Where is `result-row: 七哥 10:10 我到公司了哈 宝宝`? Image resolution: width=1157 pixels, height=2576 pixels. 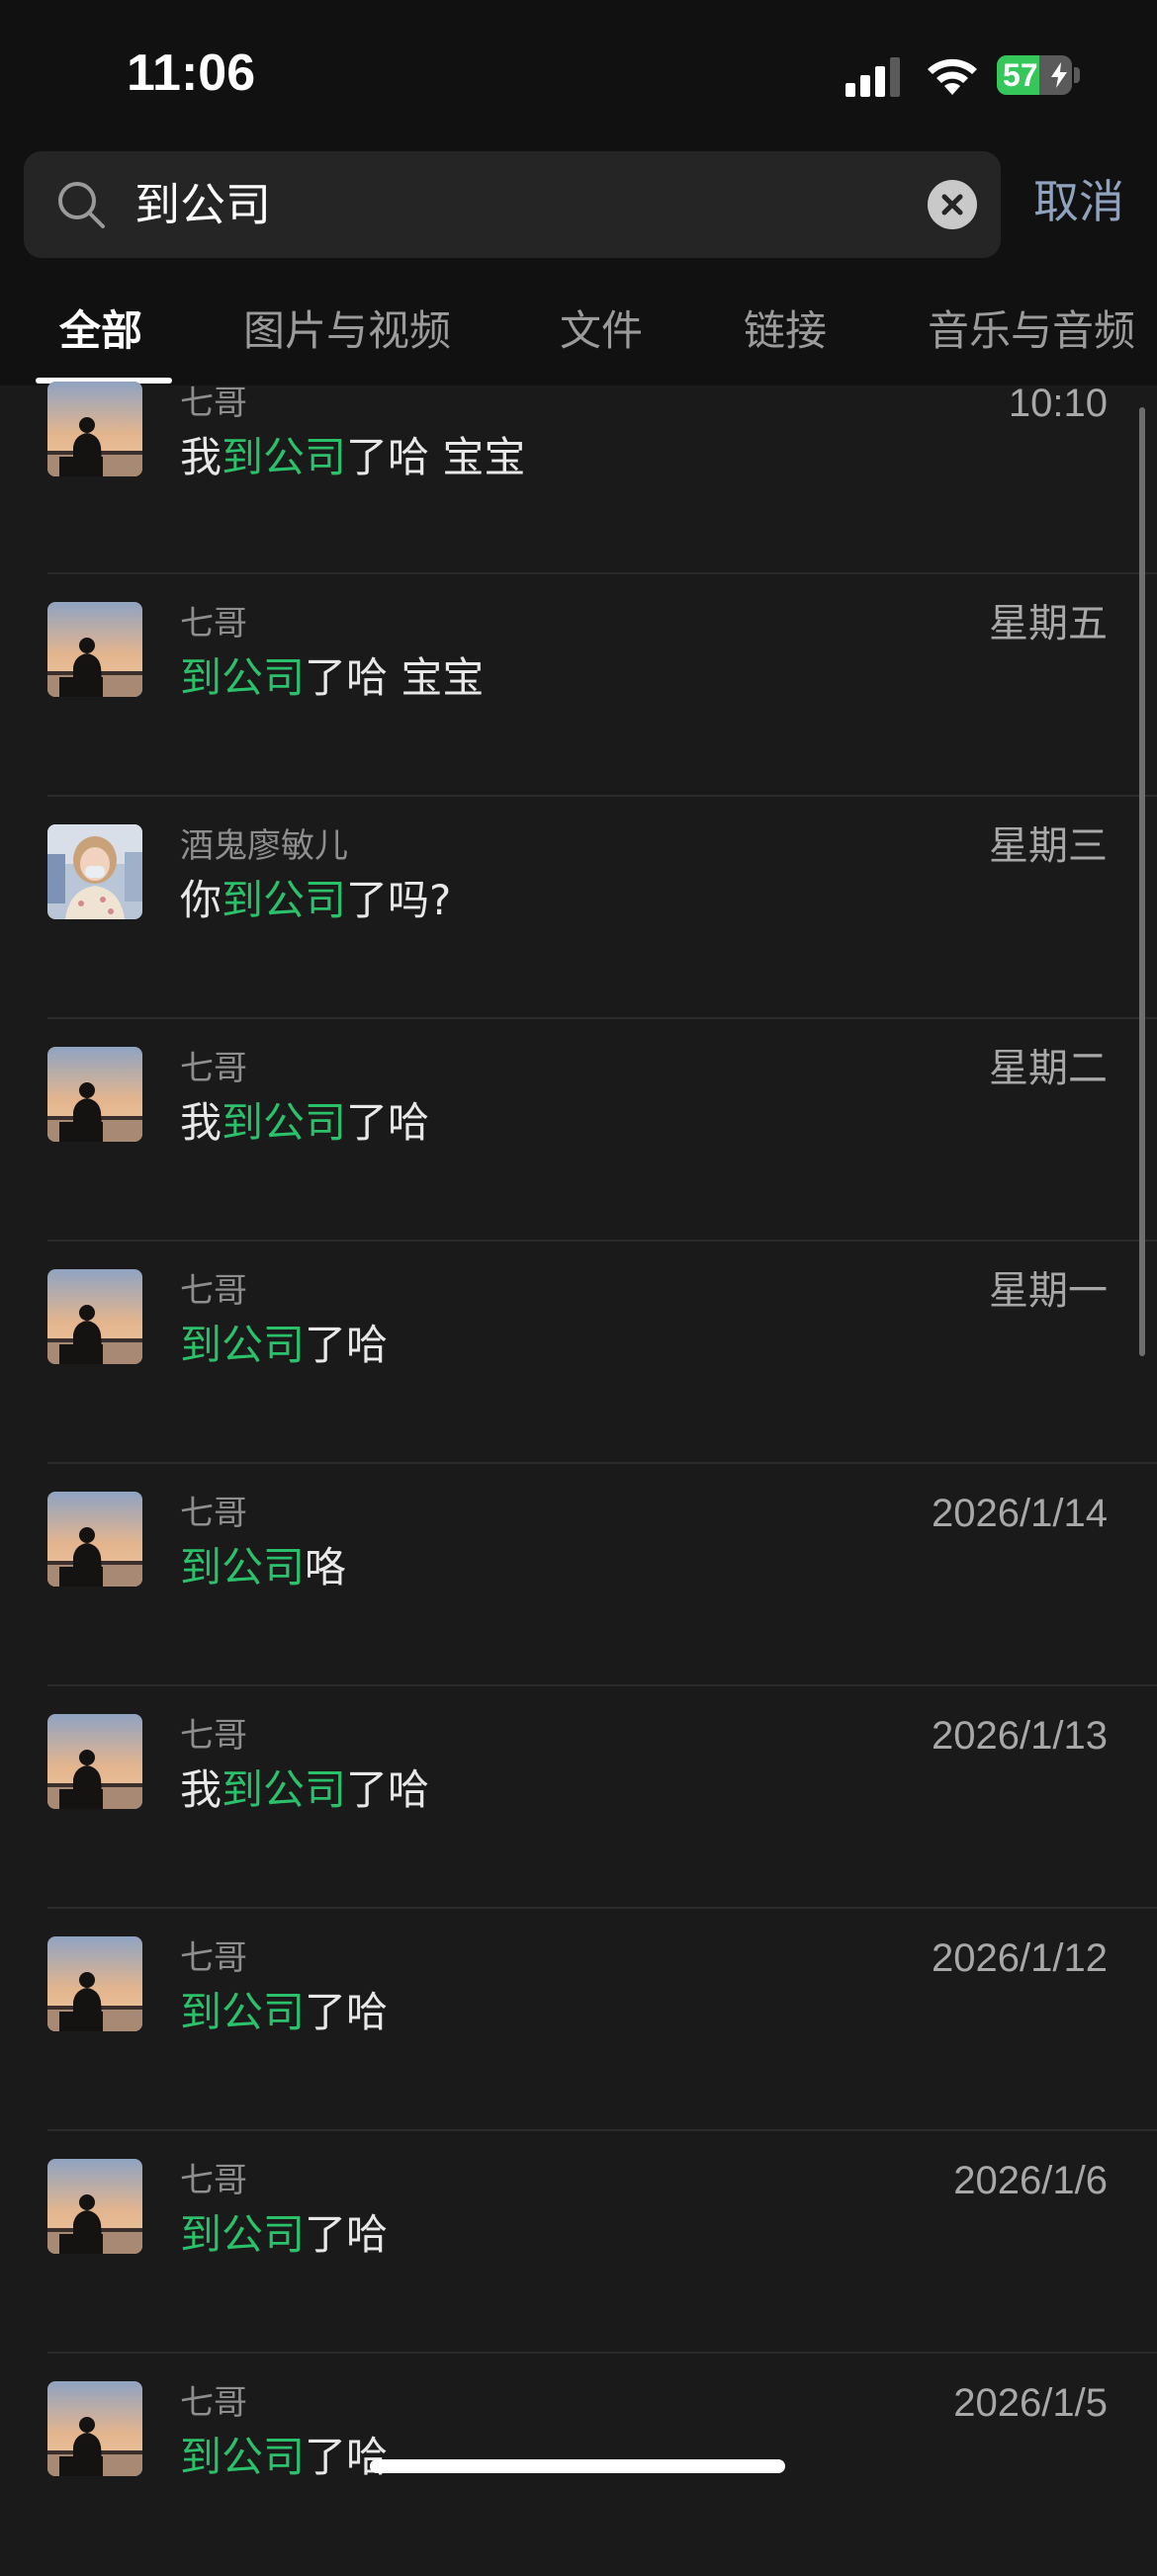
result-row: 七哥 10:10 我到公司了哈 宝宝 is located at coordinates (578, 476).